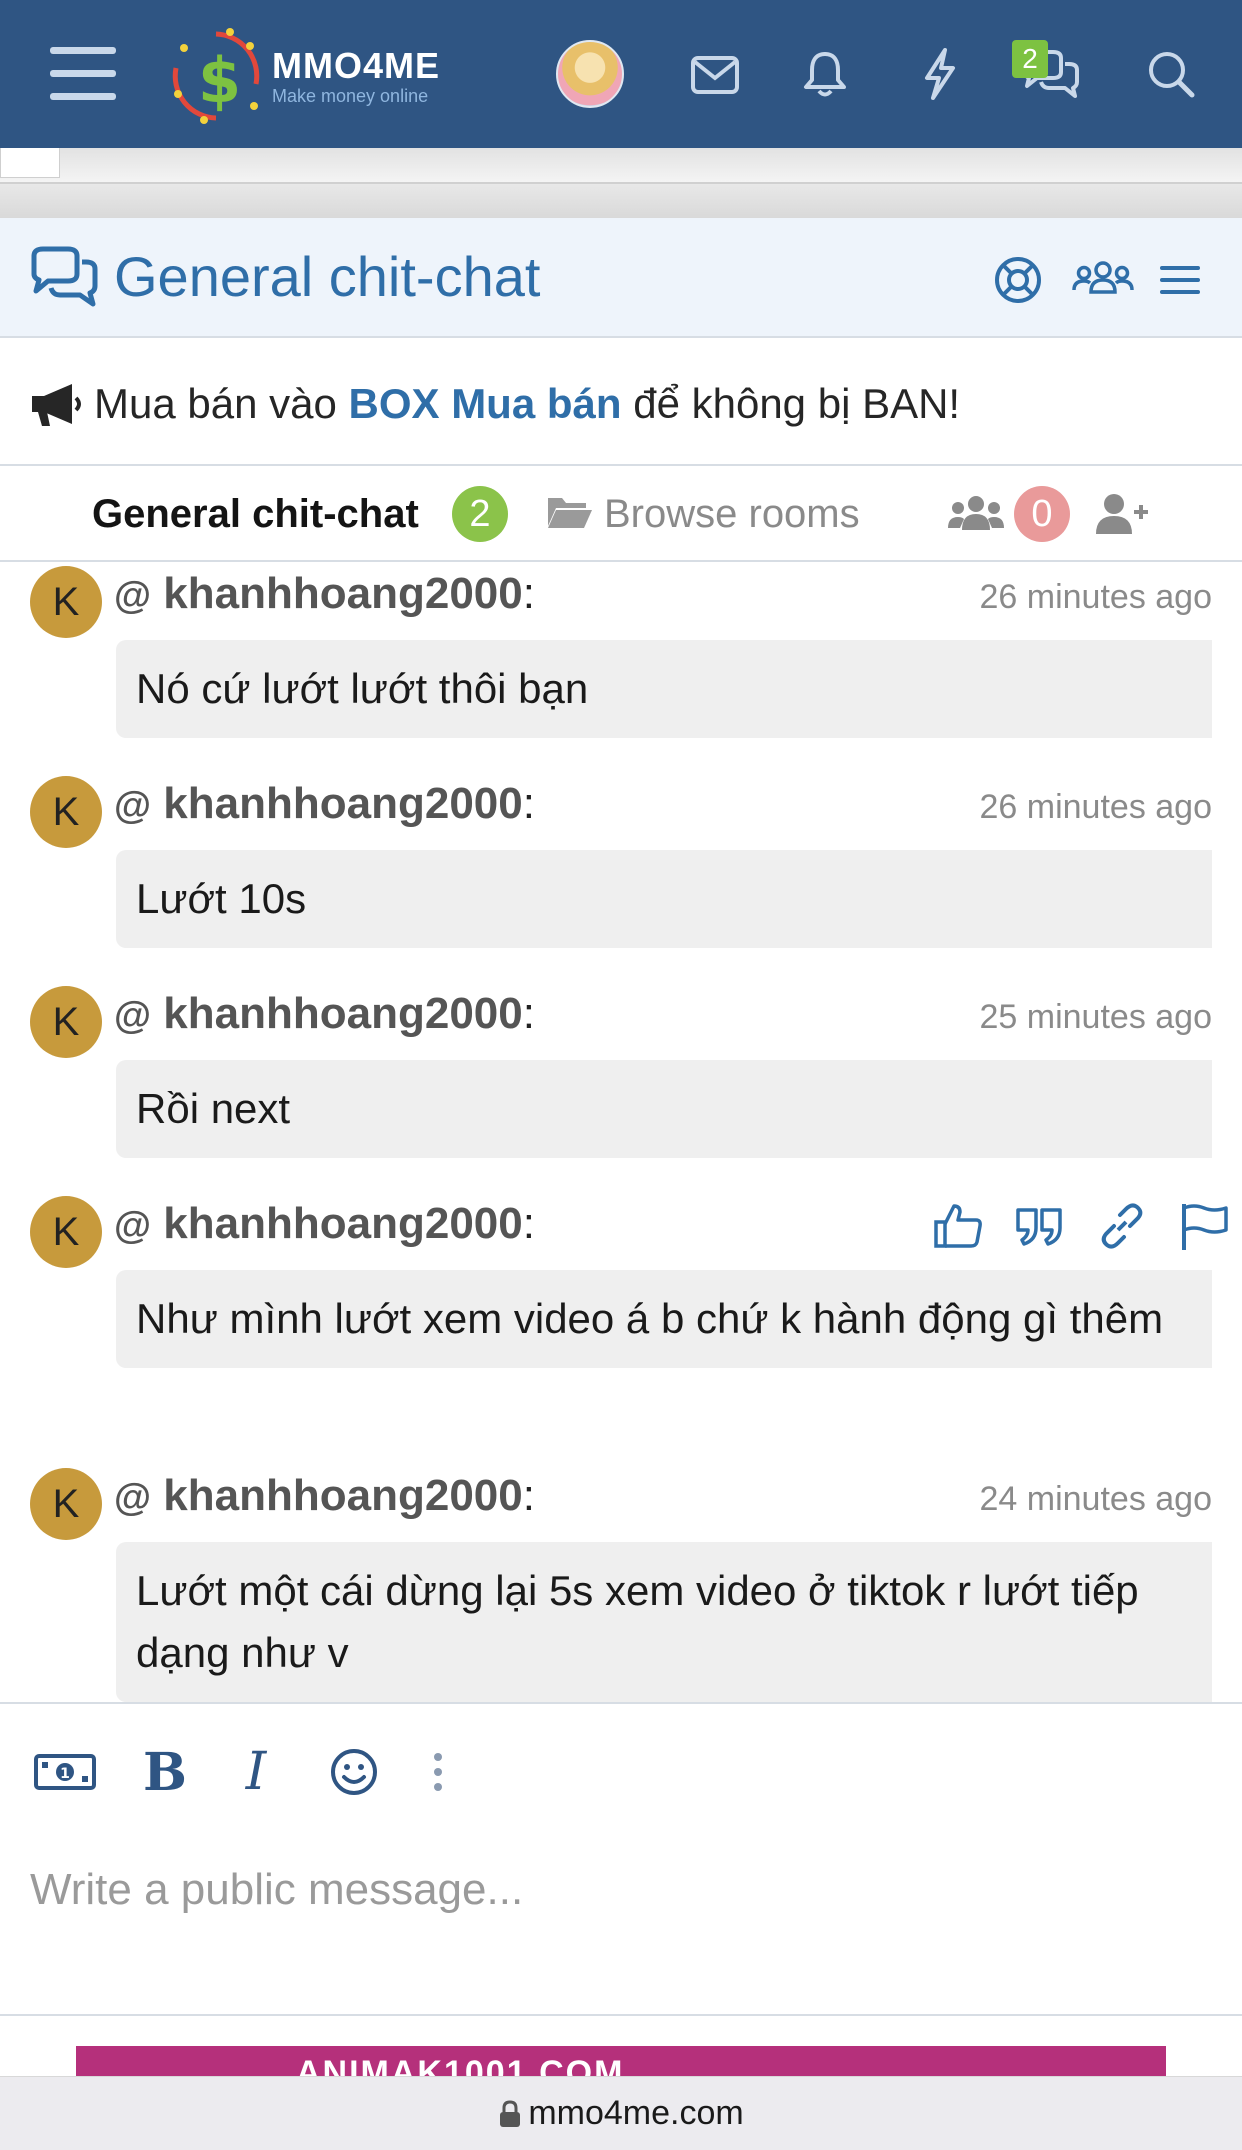  I want to click on more-options-icon, so click(438, 1772).